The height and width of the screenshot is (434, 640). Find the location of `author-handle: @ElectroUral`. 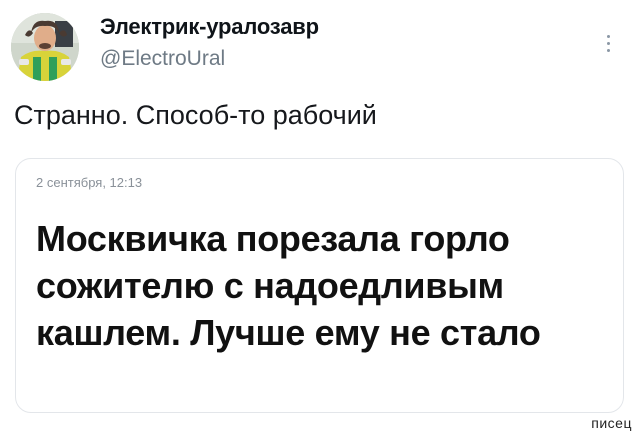

author-handle: @ElectroUral is located at coordinates (162, 59).